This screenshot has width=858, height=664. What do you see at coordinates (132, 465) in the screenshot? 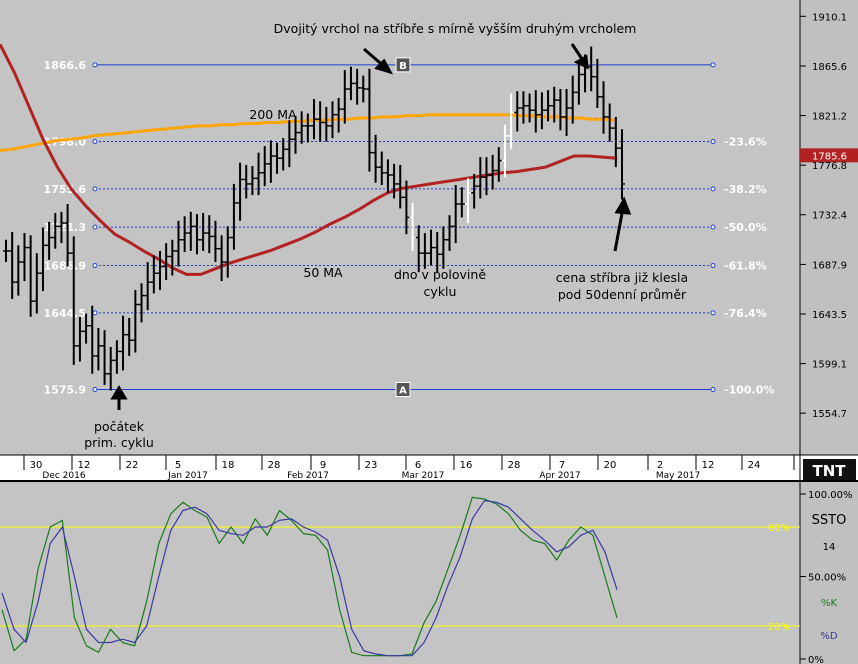
I see `date-axis-day-label: 22` at bounding box center [132, 465].